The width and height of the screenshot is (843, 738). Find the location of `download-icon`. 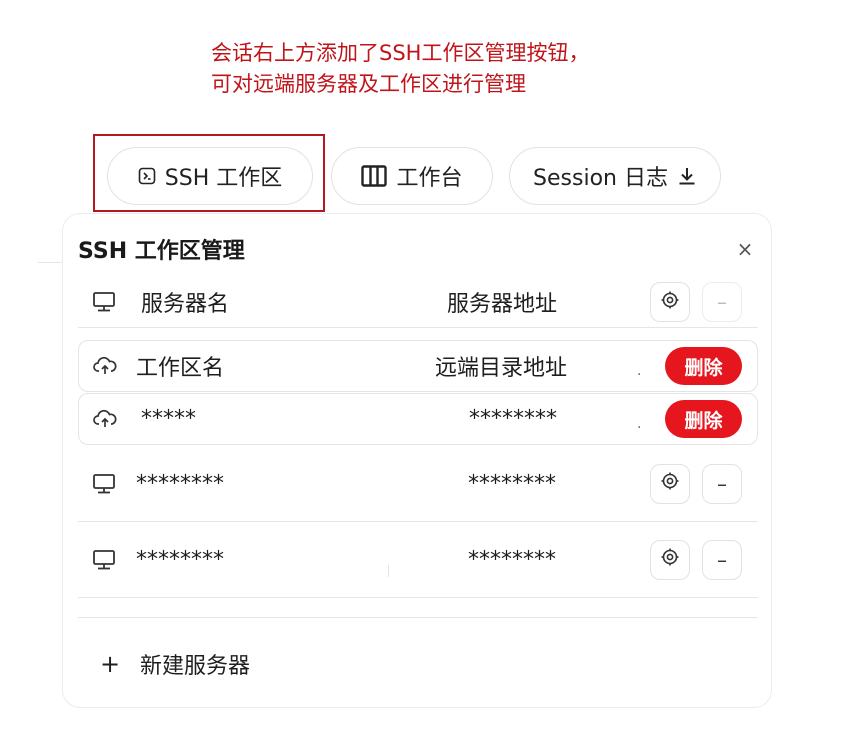

download-icon is located at coordinates (687, 176).